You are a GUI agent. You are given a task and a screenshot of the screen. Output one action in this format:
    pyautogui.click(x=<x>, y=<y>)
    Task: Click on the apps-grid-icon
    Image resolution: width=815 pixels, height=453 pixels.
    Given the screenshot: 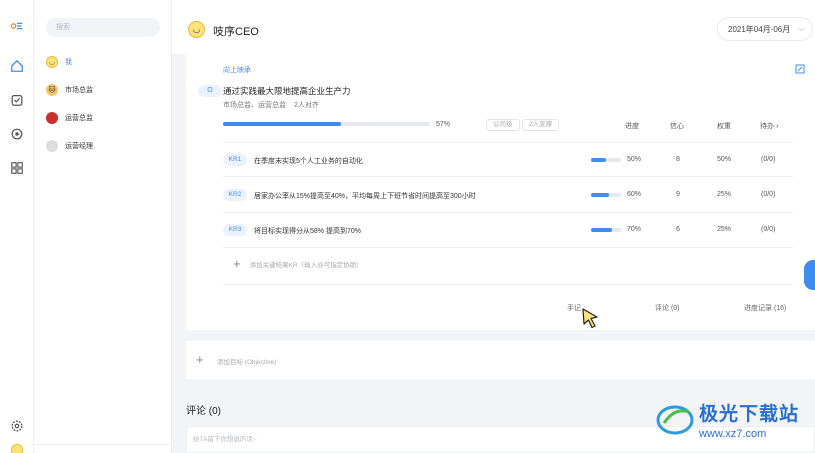 What is the action you would take?
    pyautogui.click(x=17, y=168)
    